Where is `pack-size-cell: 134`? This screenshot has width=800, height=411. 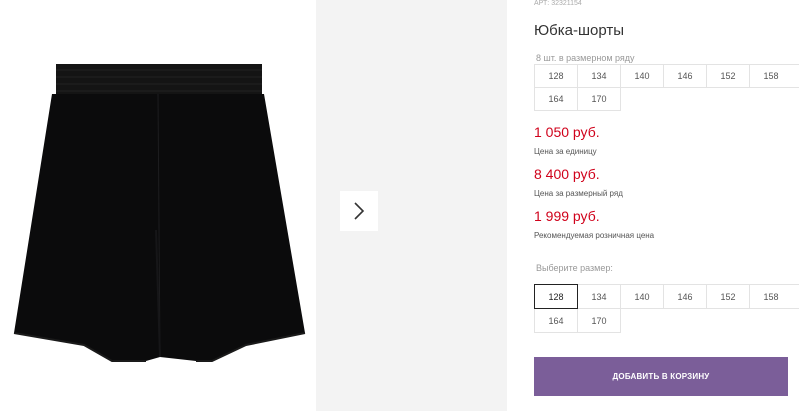 pack-size-cell: 134 is located at coordinates (599, 76).